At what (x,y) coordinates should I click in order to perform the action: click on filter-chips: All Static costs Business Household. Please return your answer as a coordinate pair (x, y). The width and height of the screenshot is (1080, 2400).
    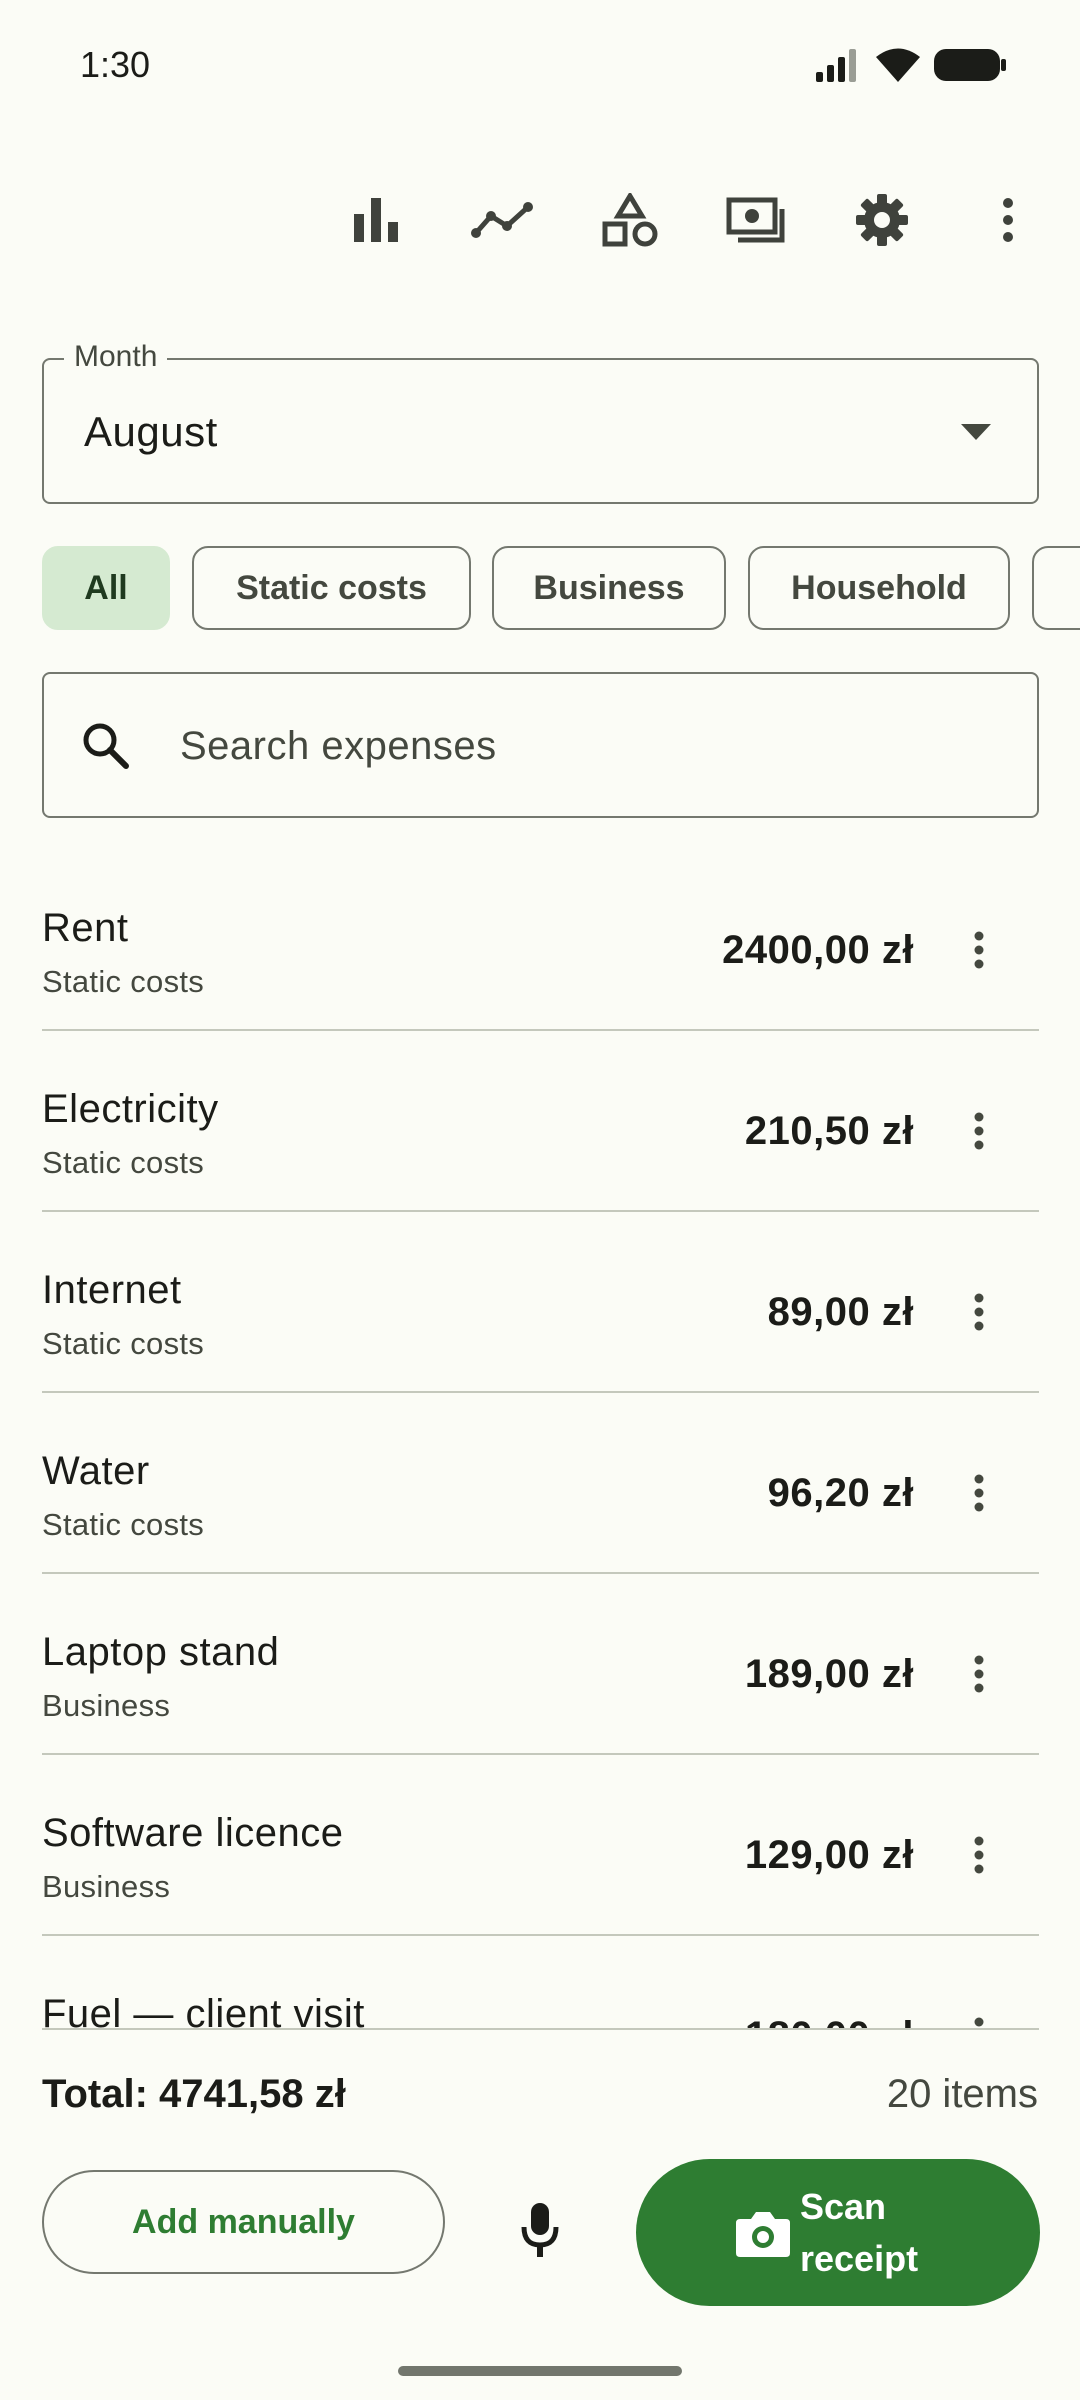
    Looking at the image, I should click on (561, 588).